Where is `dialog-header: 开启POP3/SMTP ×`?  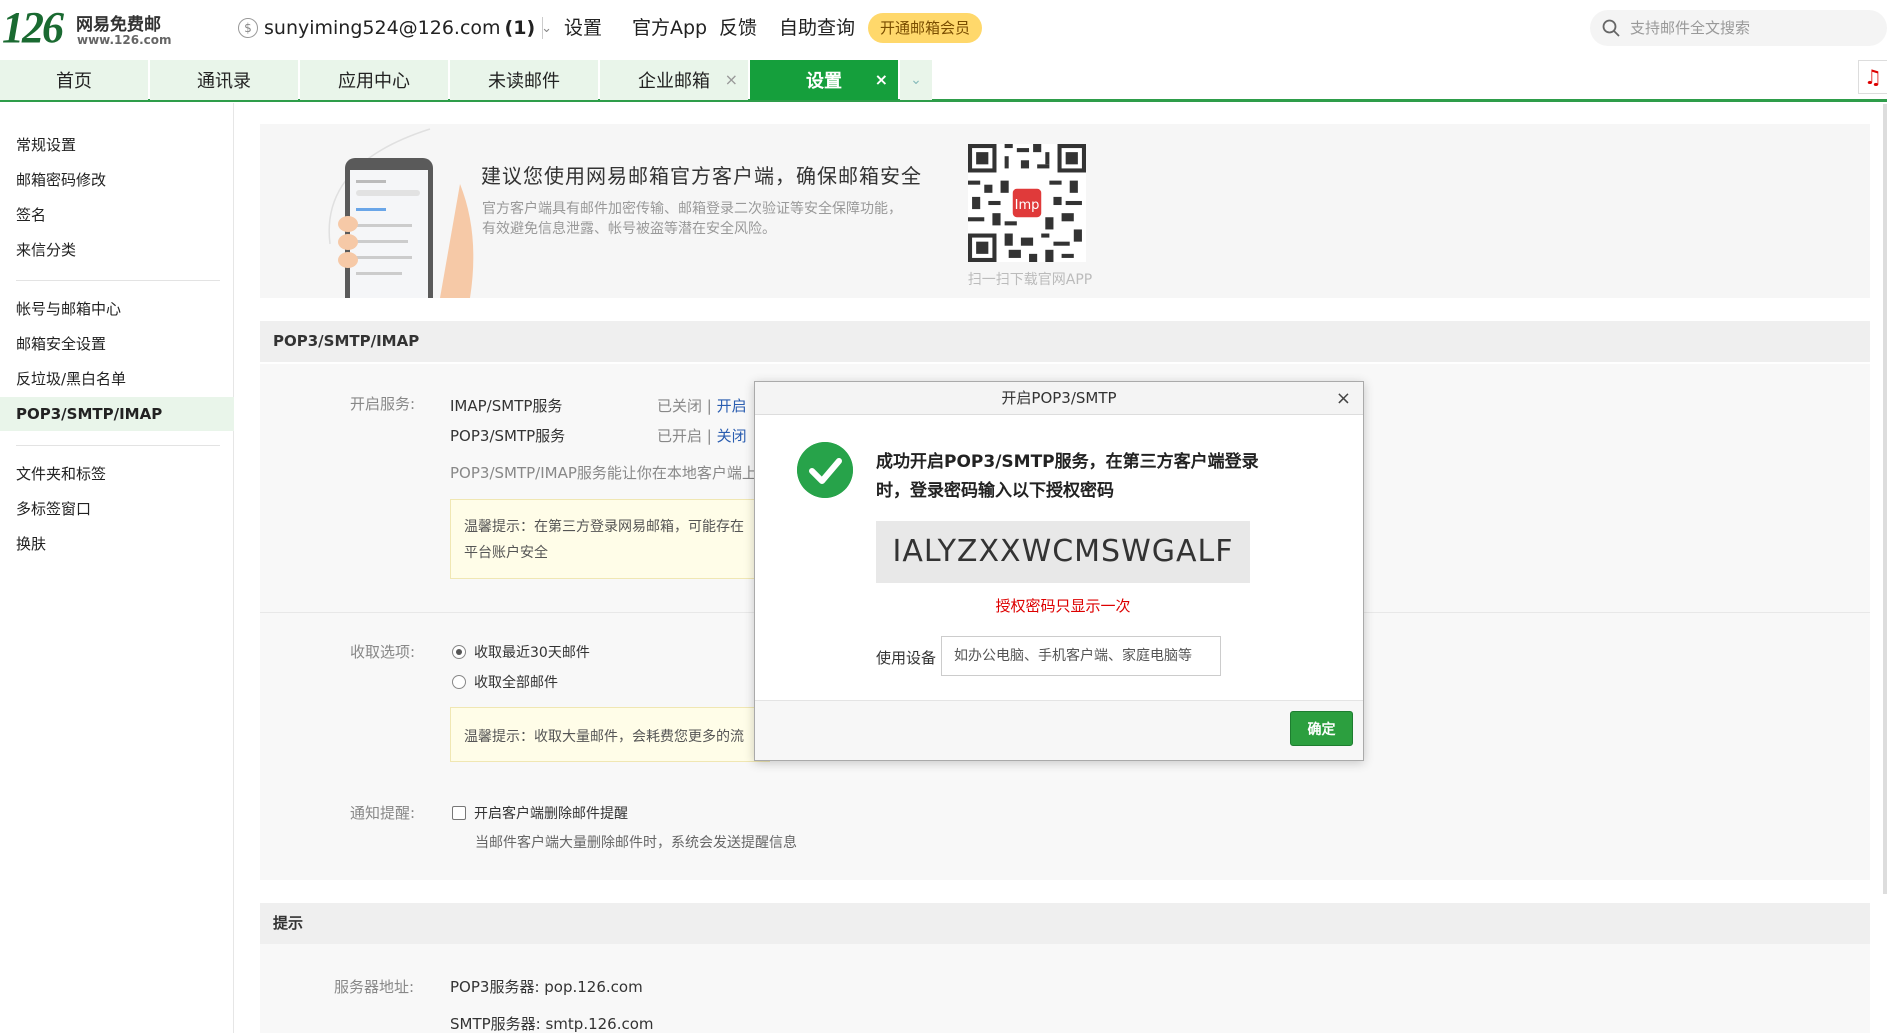 dialog-header: 开启POP3/SMTP × is located at coordinates (1059, 398).